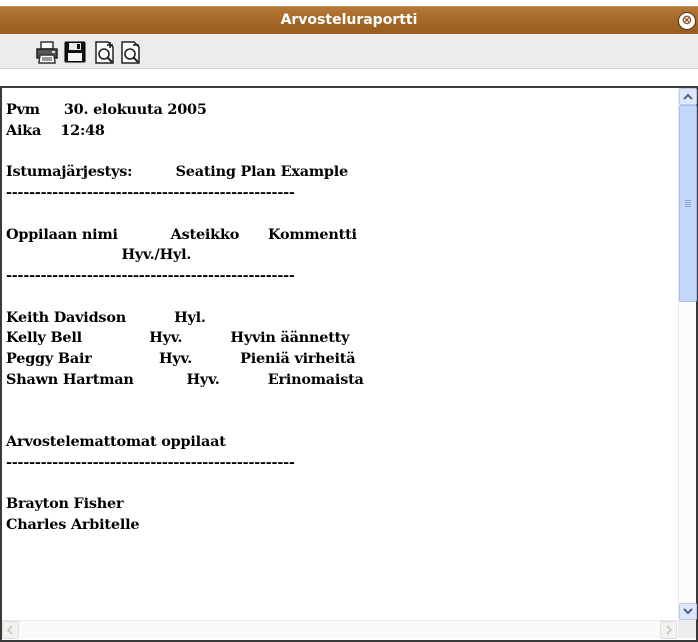 Image resolution: width=698 pixels, height=642 pixels. What do you see at coordinates (106, 109) in the screenshot?
I see `report-line: Pvm 30. elokuuta 2005` at bounding box center [106, 109].